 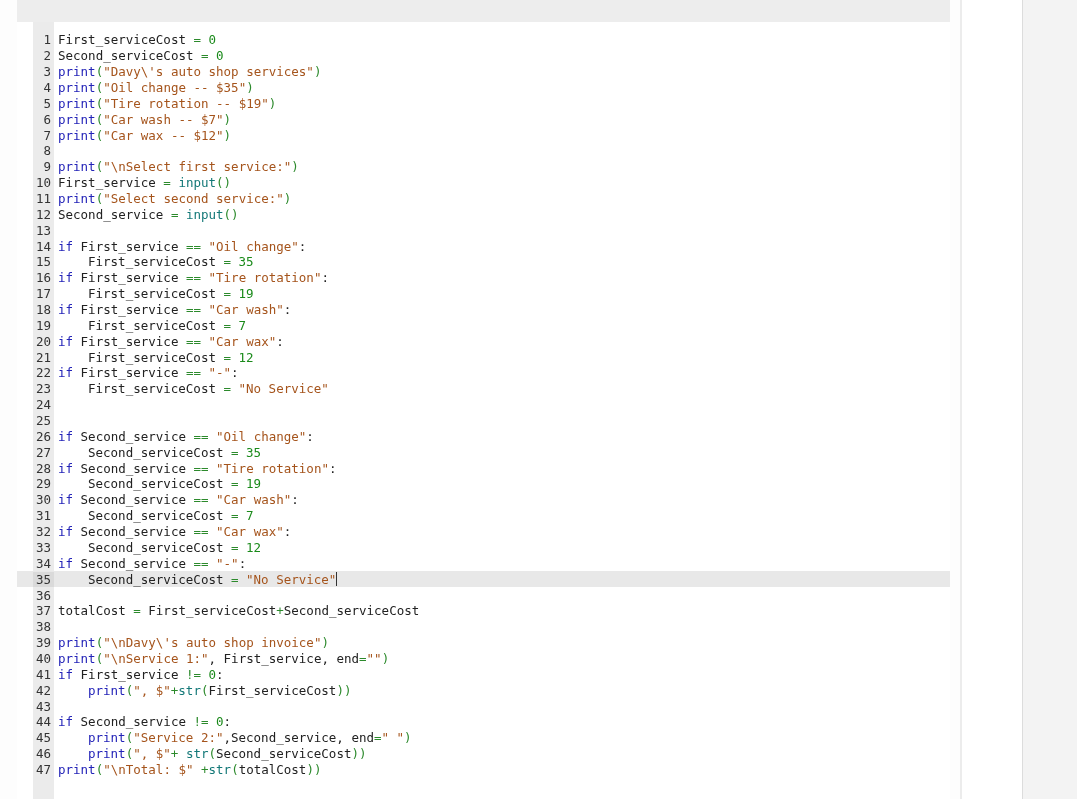 What do you see at coordinates (43, 769) in the screenshot?
I see `line-number: 47` at bounding box center [43, 769].